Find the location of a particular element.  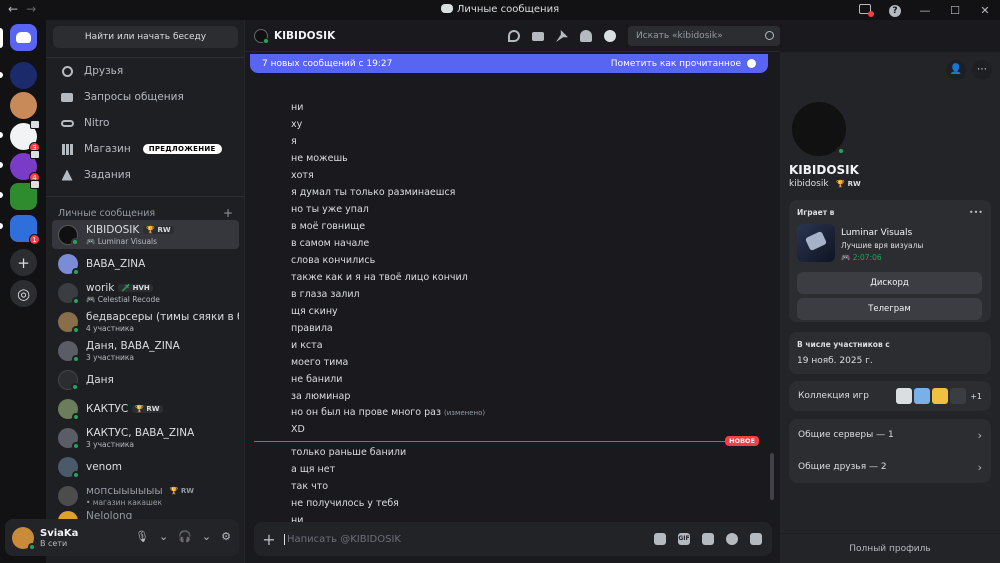

dm-item-group-danya: Даня, BABA_ZINA 3 участника is located at coordinates (145, 350).